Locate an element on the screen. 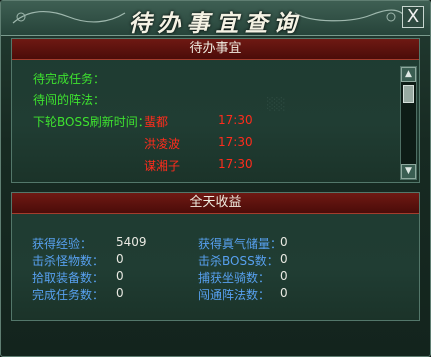 This screenshot has height=357, width=431. monster-kills-label: 击杀怪物数： is located at coordinates (68, 261).